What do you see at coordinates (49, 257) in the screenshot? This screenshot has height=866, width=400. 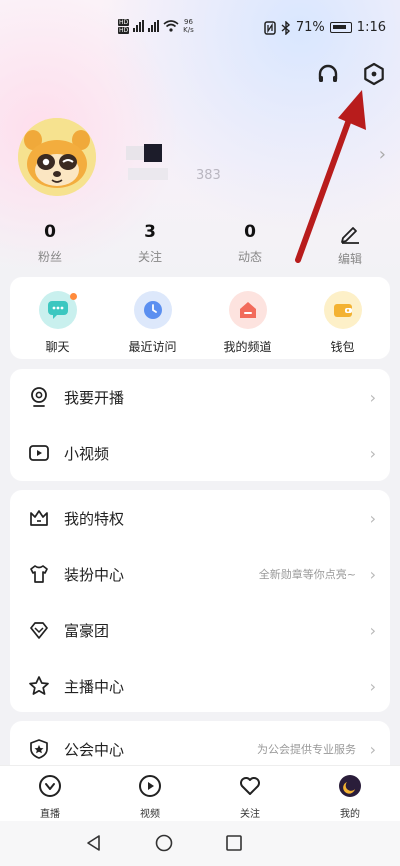 I see `stat-label: 粉丝` at bounding box center [49, 257].